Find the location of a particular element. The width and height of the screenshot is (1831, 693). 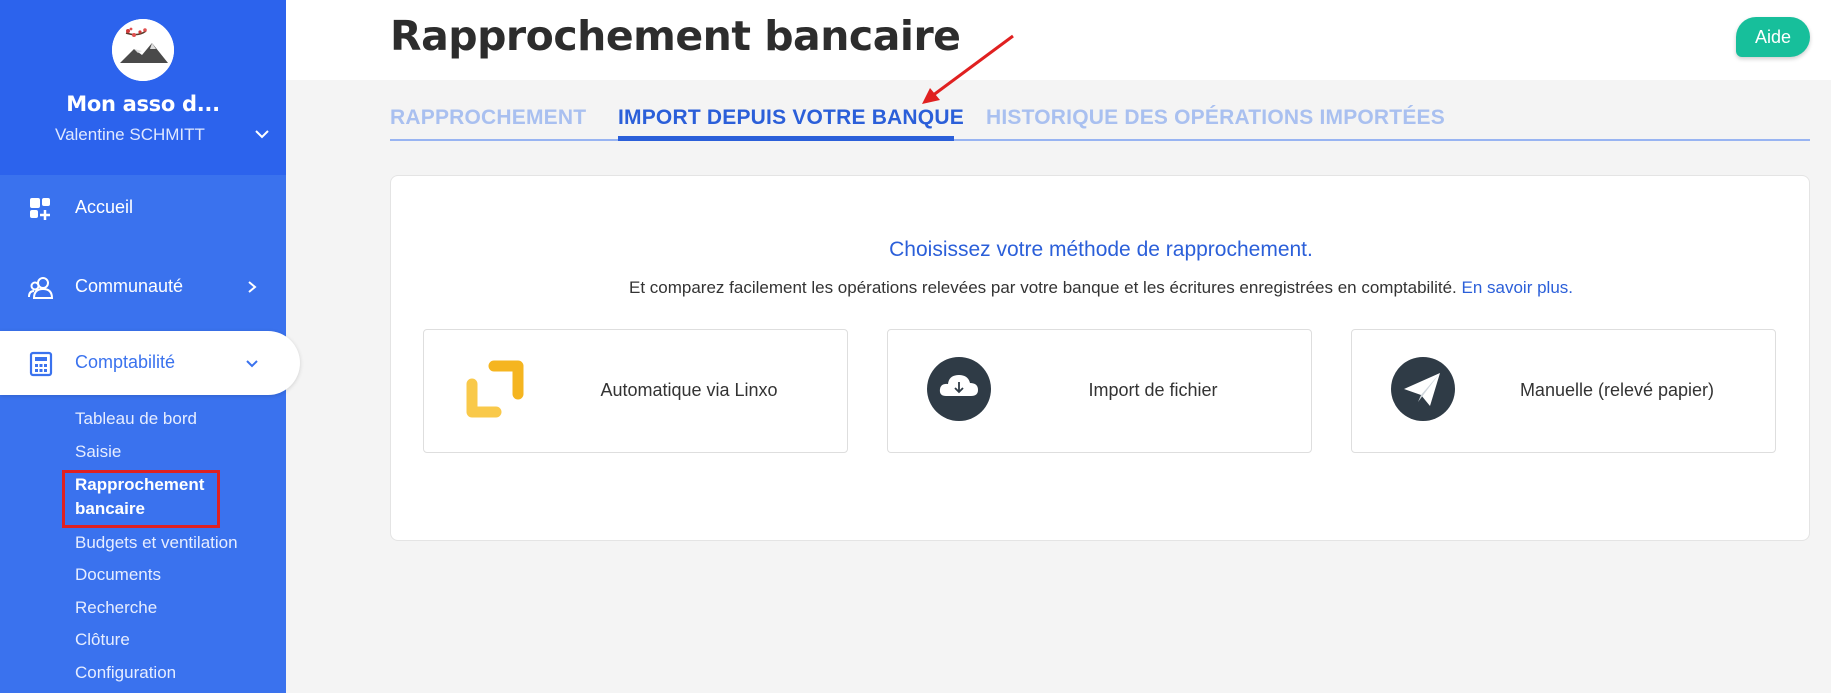

subnav-budgets: Budgets et ventilation is located at coordinates (156, 543).